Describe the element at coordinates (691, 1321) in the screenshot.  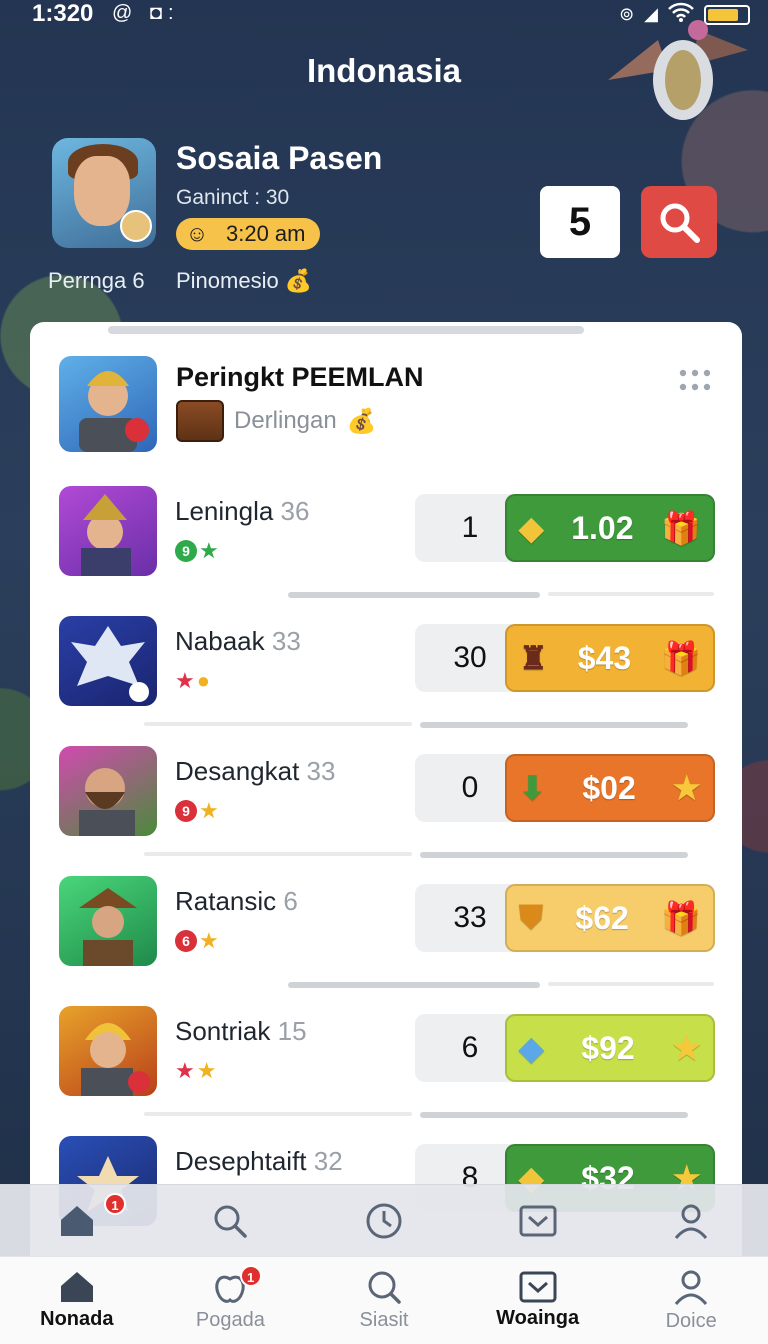
I see `tab-label: Doice` at that location.